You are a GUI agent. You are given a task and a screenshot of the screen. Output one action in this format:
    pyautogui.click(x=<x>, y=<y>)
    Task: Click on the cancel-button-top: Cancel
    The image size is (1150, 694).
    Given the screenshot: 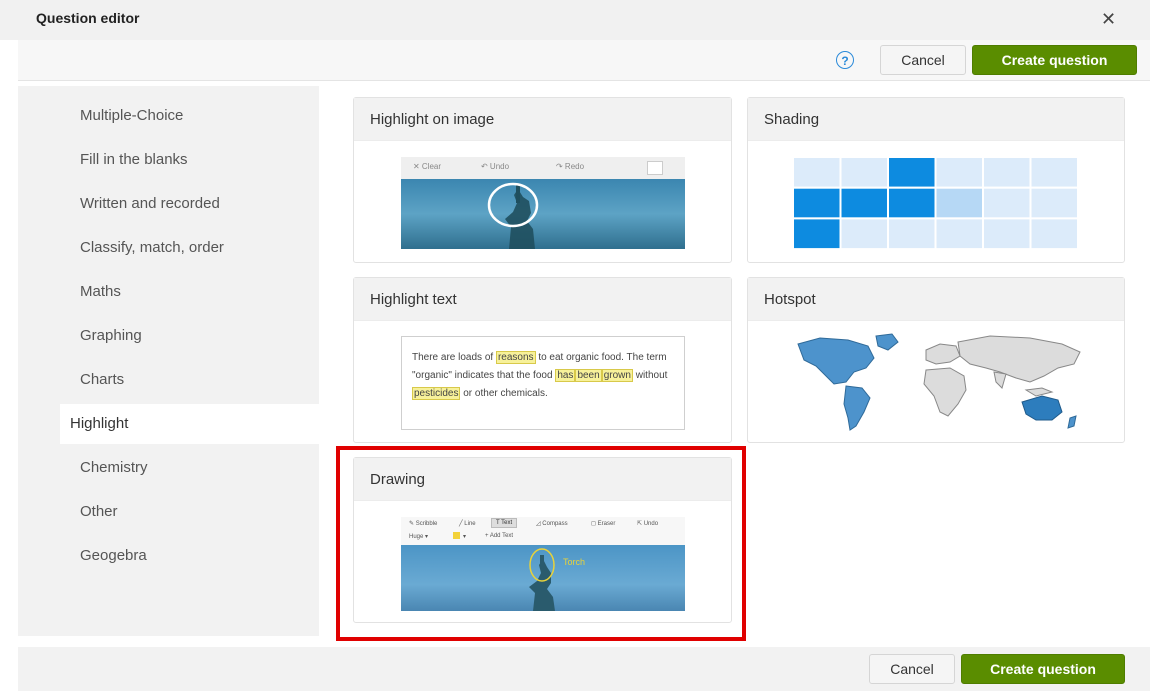 What is the action you would take?
    pyautogui.click(x=923, y=60)
    